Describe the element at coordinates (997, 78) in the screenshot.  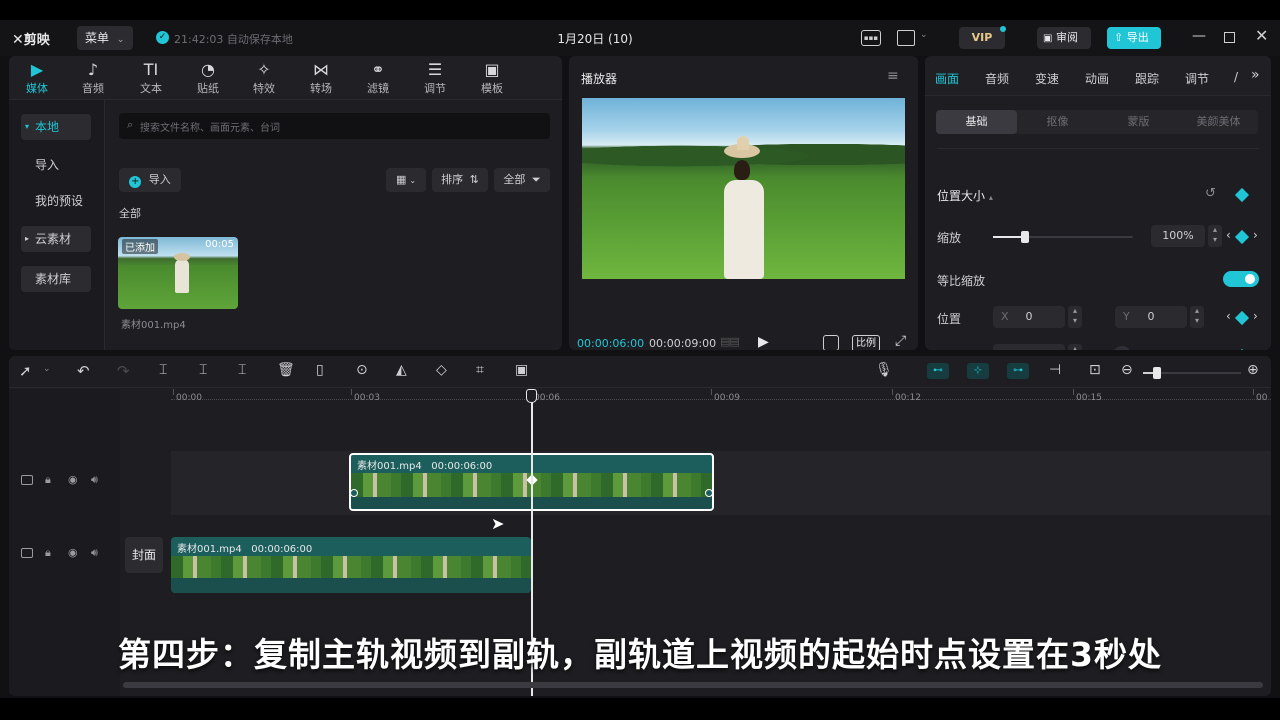
I see `inspector-tab-audio: 音频` at that location.